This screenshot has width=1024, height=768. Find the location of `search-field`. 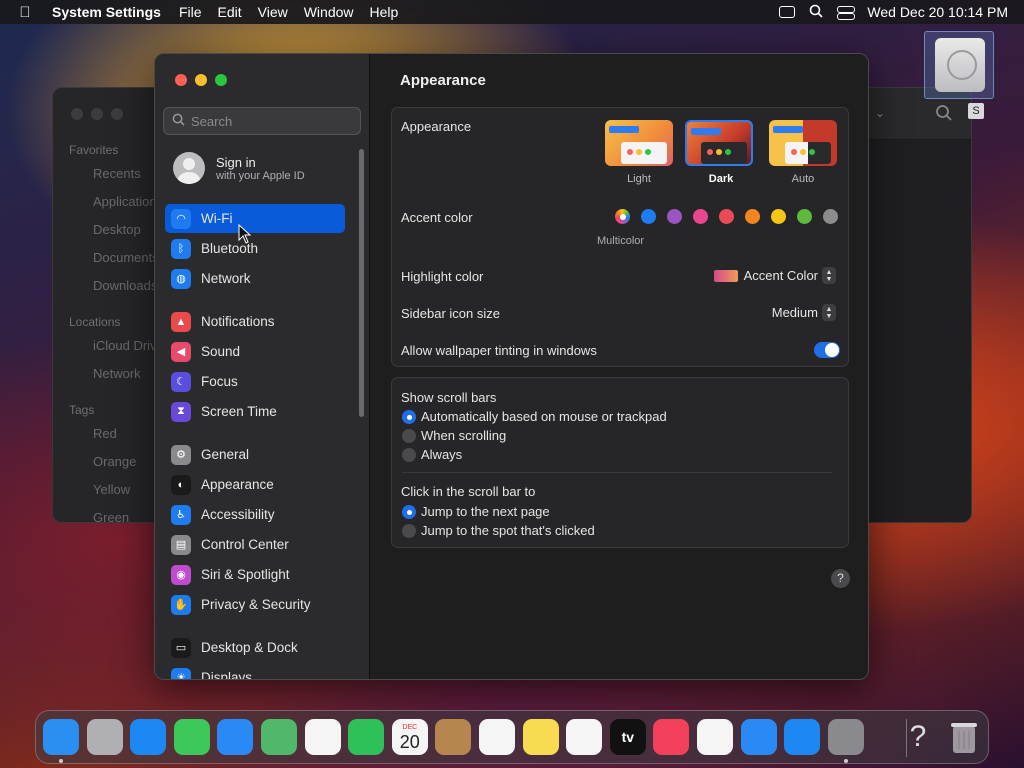

search-field is located at coordinates (262, 121).